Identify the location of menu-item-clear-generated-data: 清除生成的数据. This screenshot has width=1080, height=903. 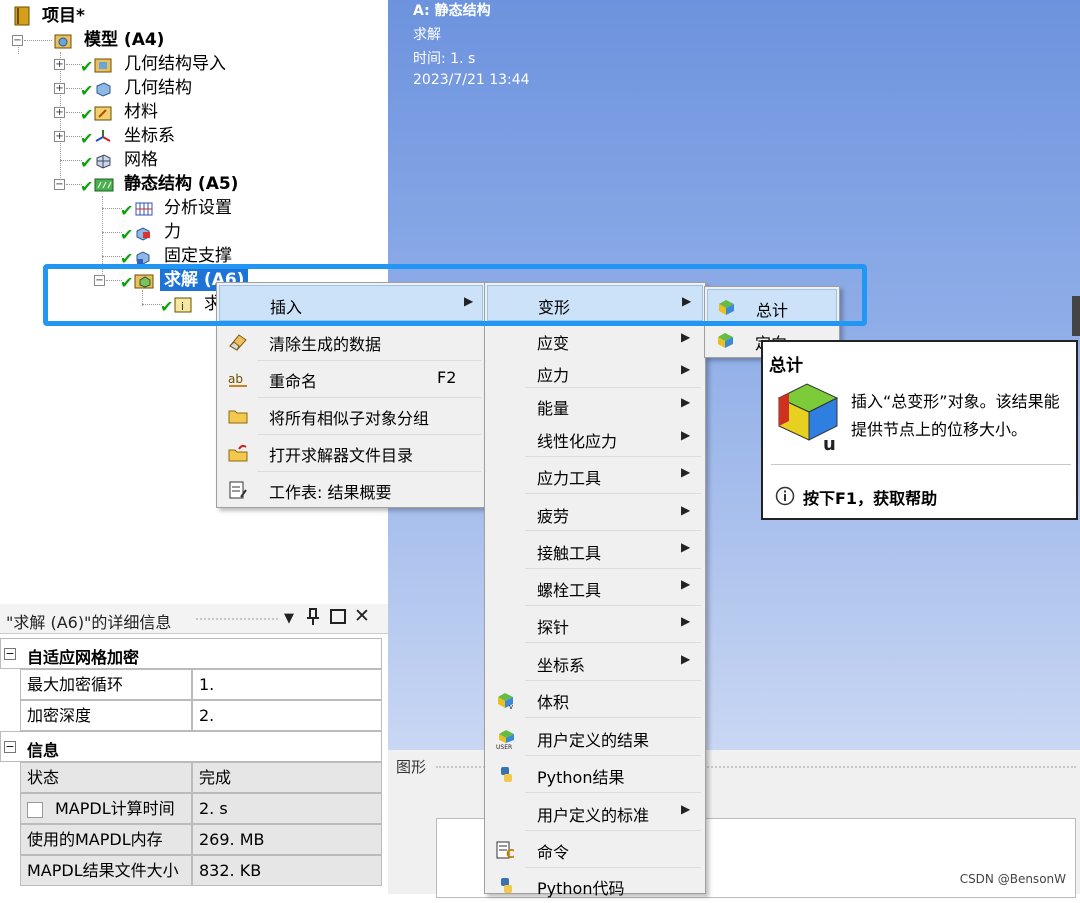
(351, 341).